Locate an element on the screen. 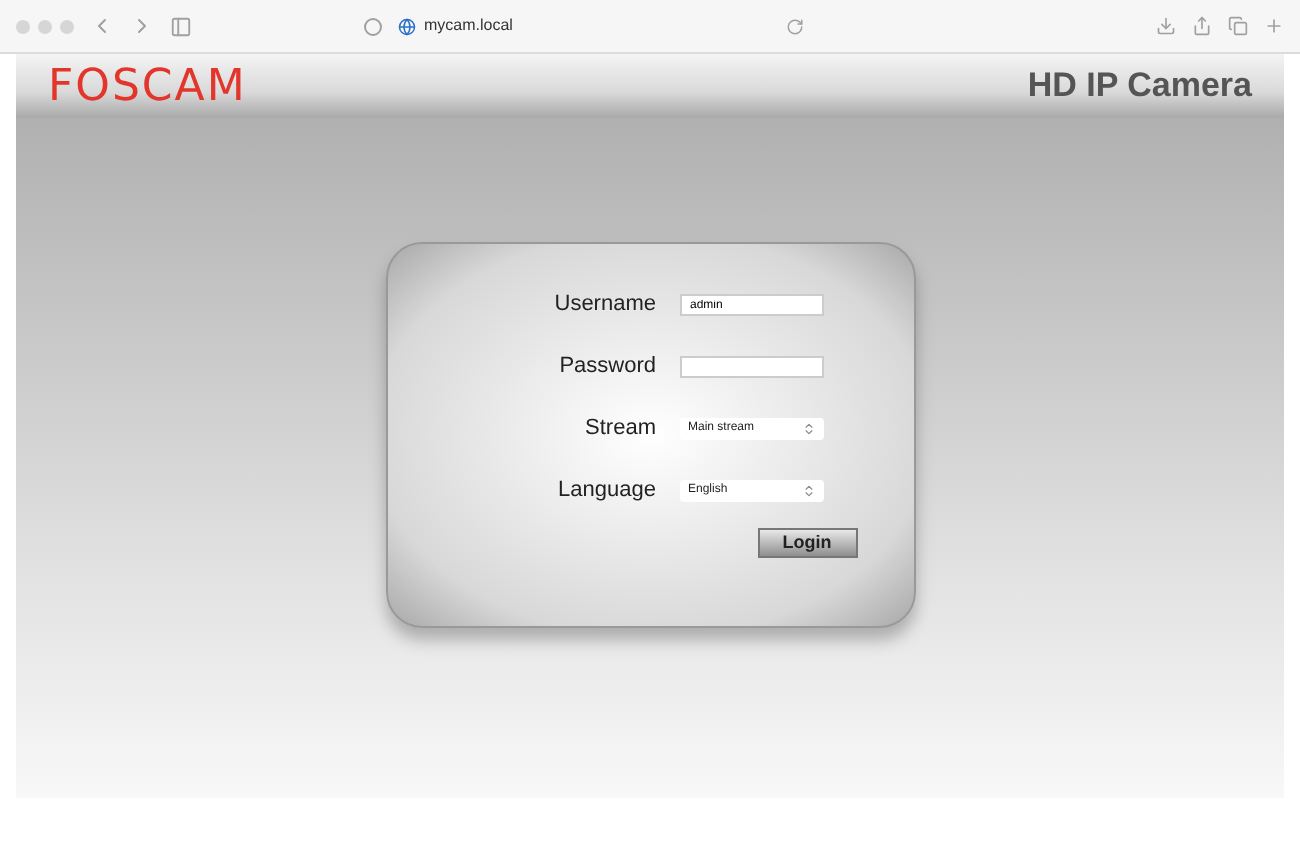 Image resolution: width=1300 pixels, height=858 pixels. new-tab-icon is located at coordinates (1274, 26).